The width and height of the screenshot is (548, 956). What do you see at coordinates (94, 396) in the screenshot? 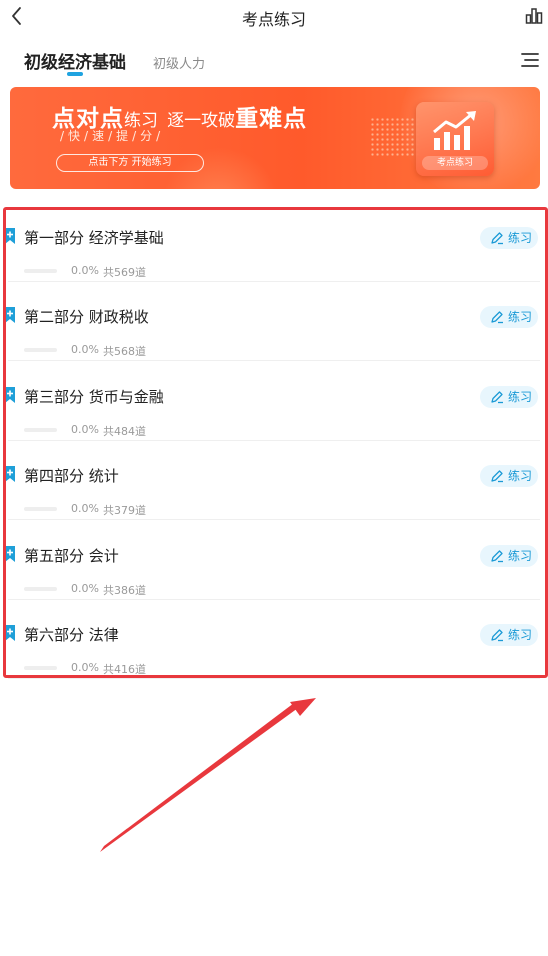
I see `chapter-title: 第三部分 货币与金融` at bounding box center [94, 396].